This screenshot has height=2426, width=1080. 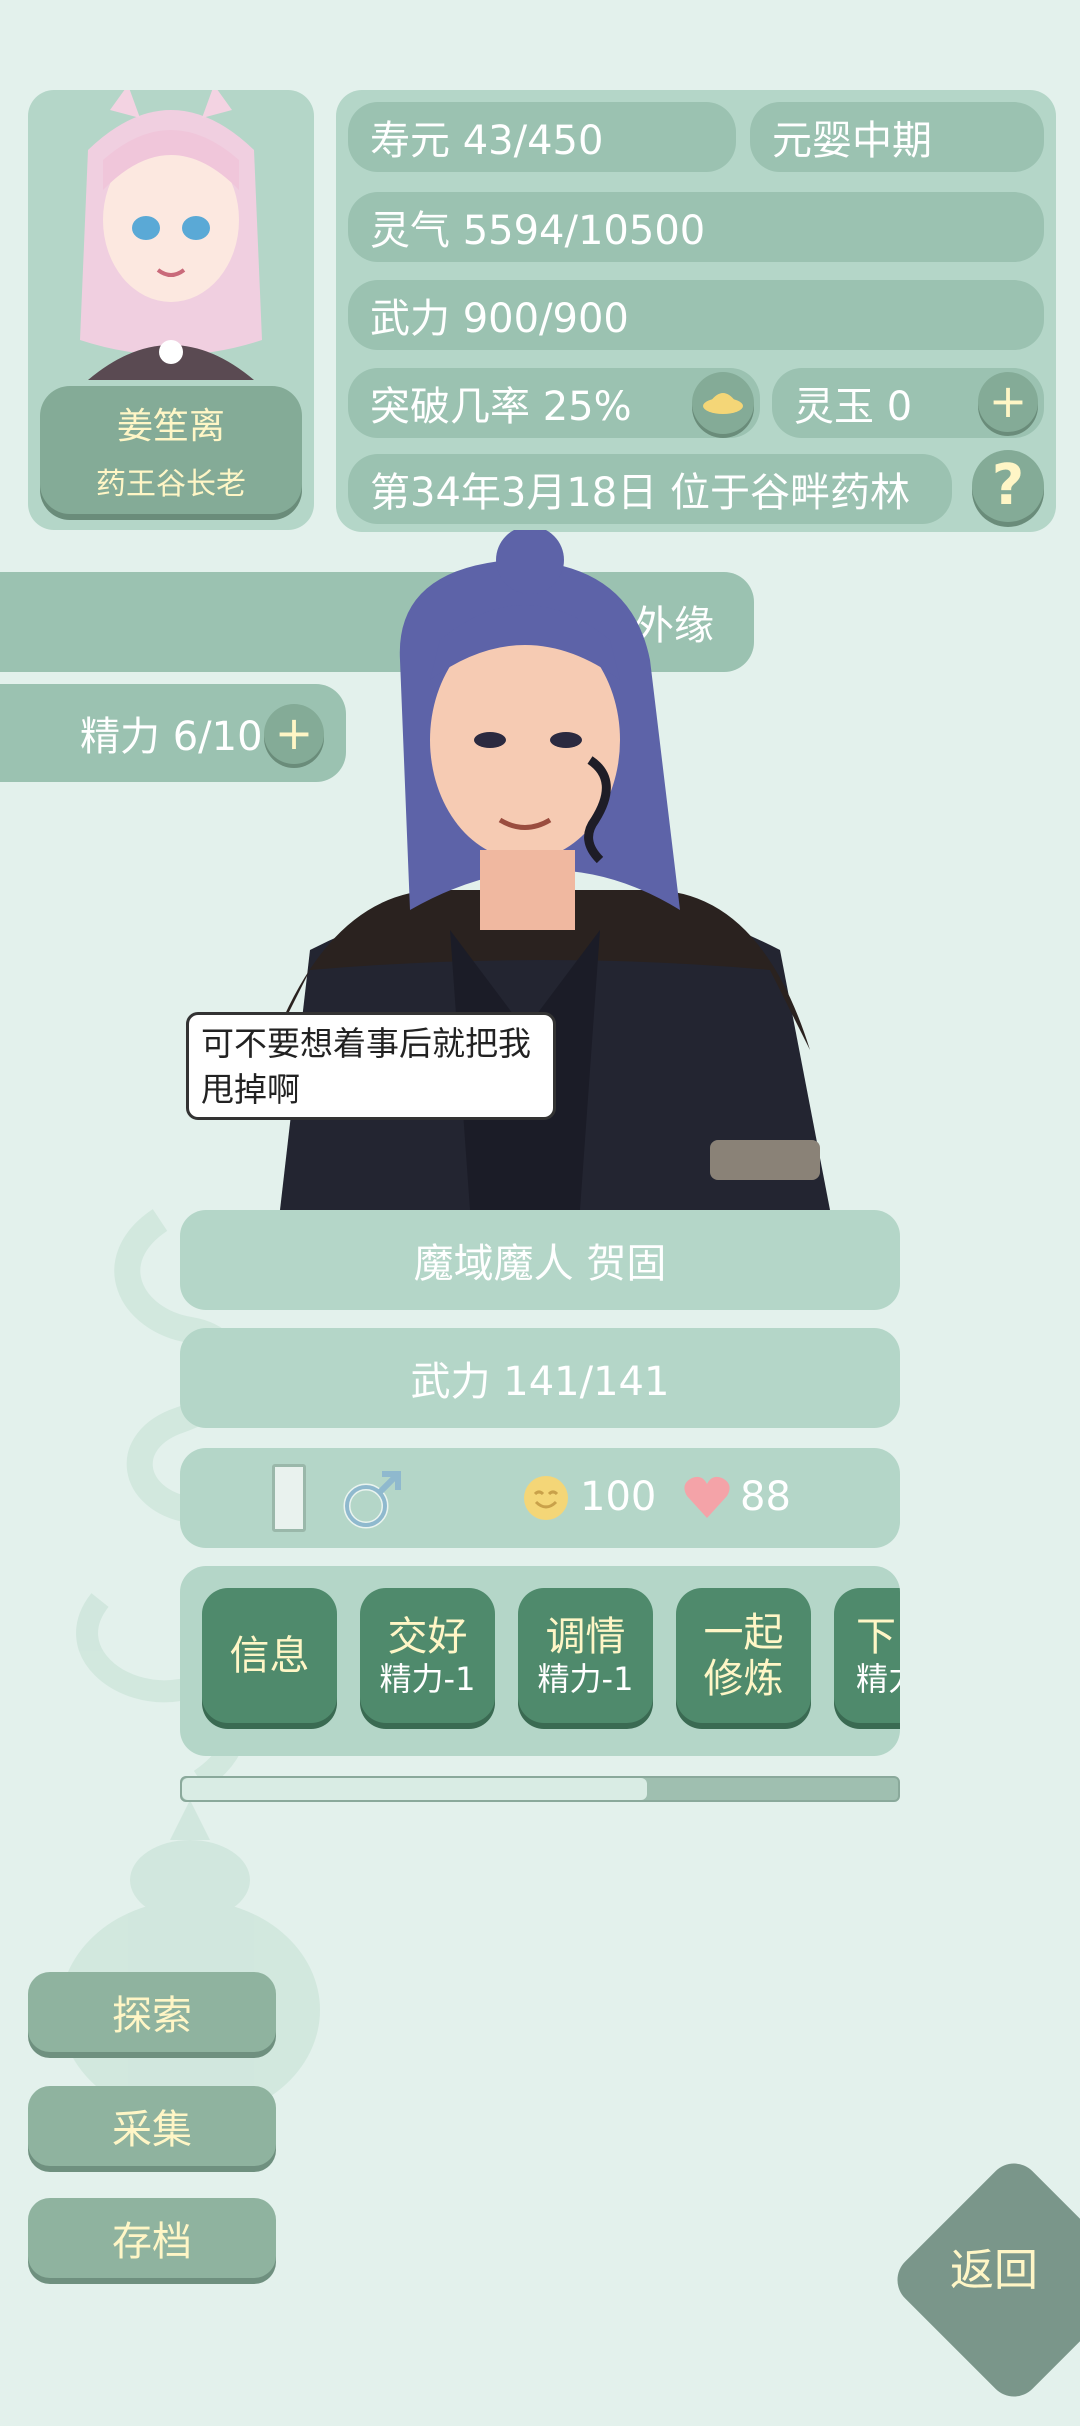 What do you see at coordinates (427, 1678) in the screenshot?
I see `action-befriend-cost: 精力-1` at bounding box center [427, 1678].